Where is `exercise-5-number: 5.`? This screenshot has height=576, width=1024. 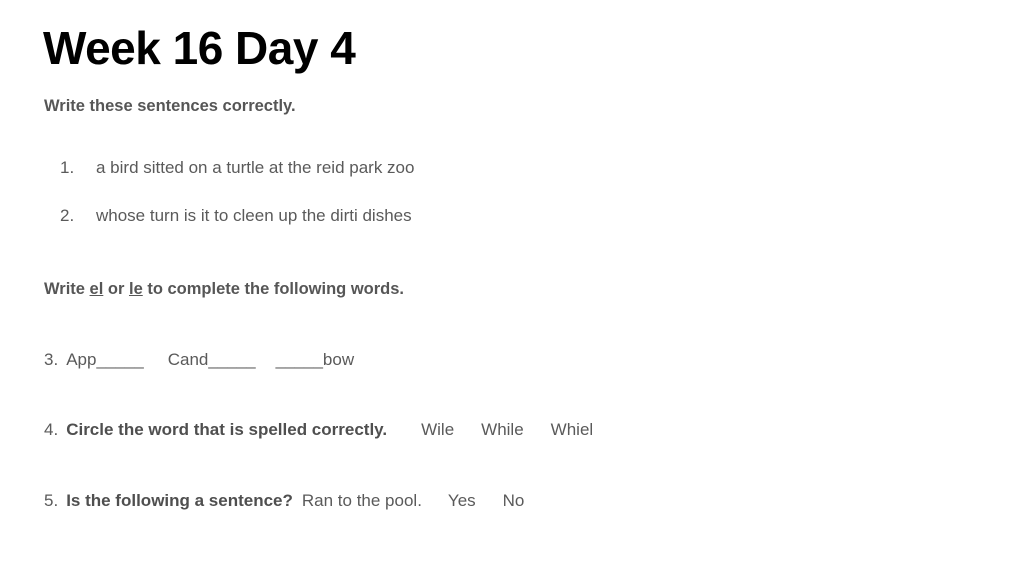
exercise-5-number: 5. is located at coordinates (51, 500).